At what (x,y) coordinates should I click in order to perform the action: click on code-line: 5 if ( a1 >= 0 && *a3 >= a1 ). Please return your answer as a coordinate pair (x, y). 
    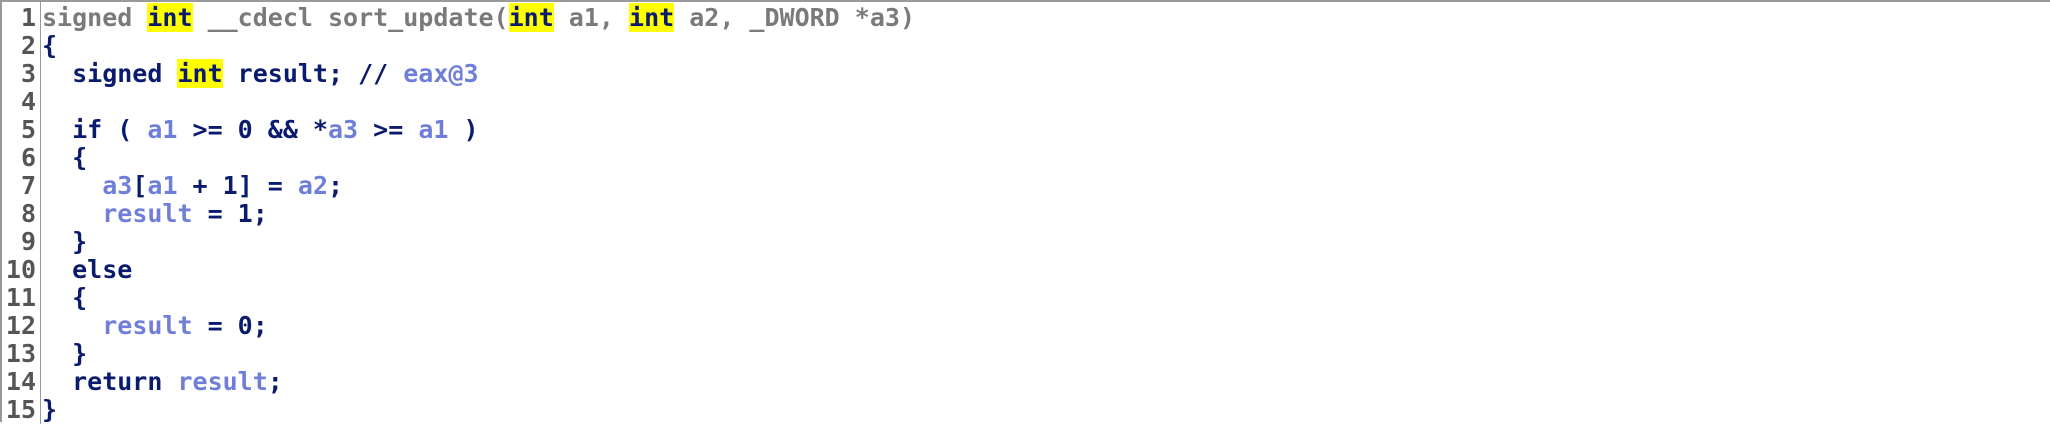
    Looking at the image, I should click on (1025, 130).